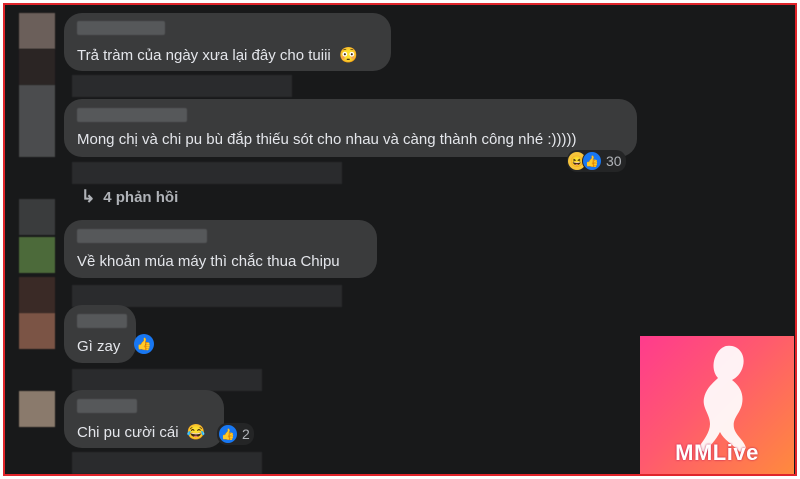  I want to click on comment-text: Về khoản múa máy thì chắc thua Chipu, so click(208, 261).